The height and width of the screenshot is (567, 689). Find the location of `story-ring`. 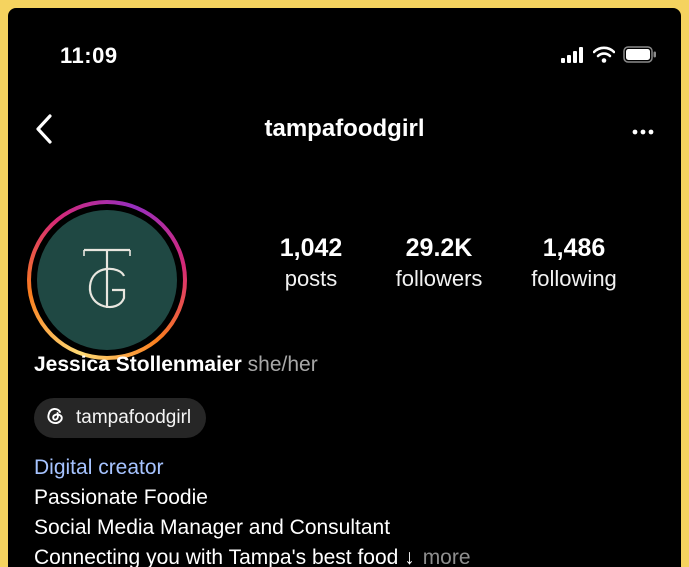

story-ring is located at coordinates (107, 280).